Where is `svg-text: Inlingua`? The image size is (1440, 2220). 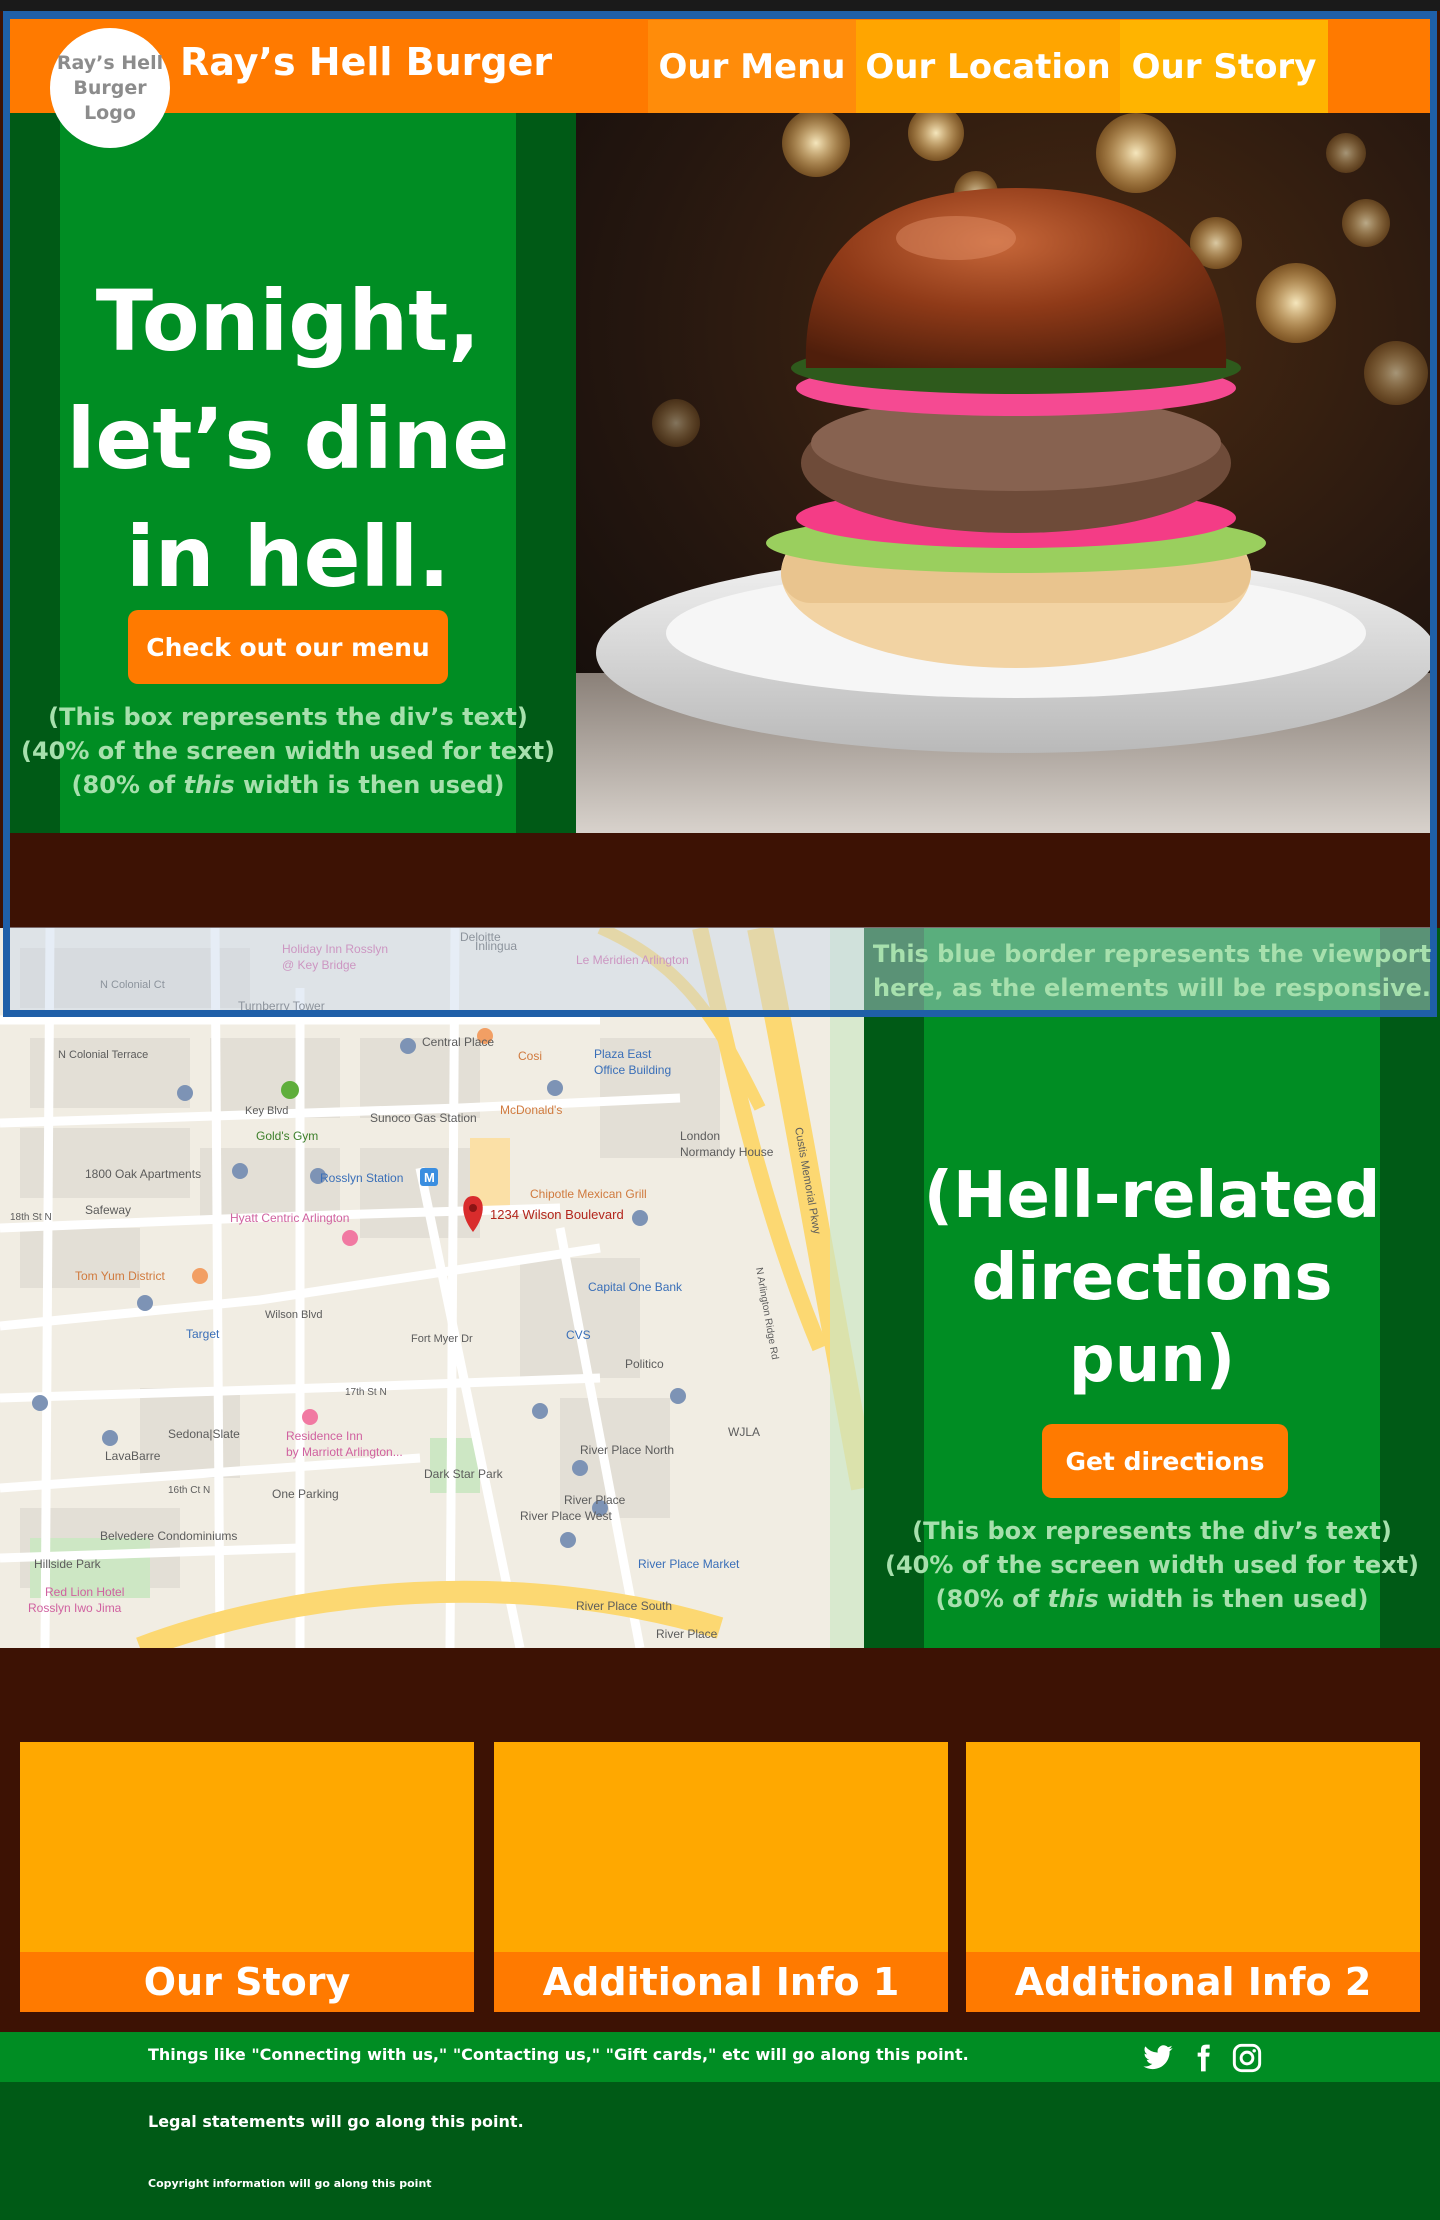
svg-text: Inlingua is located at coordinates (496, 946).